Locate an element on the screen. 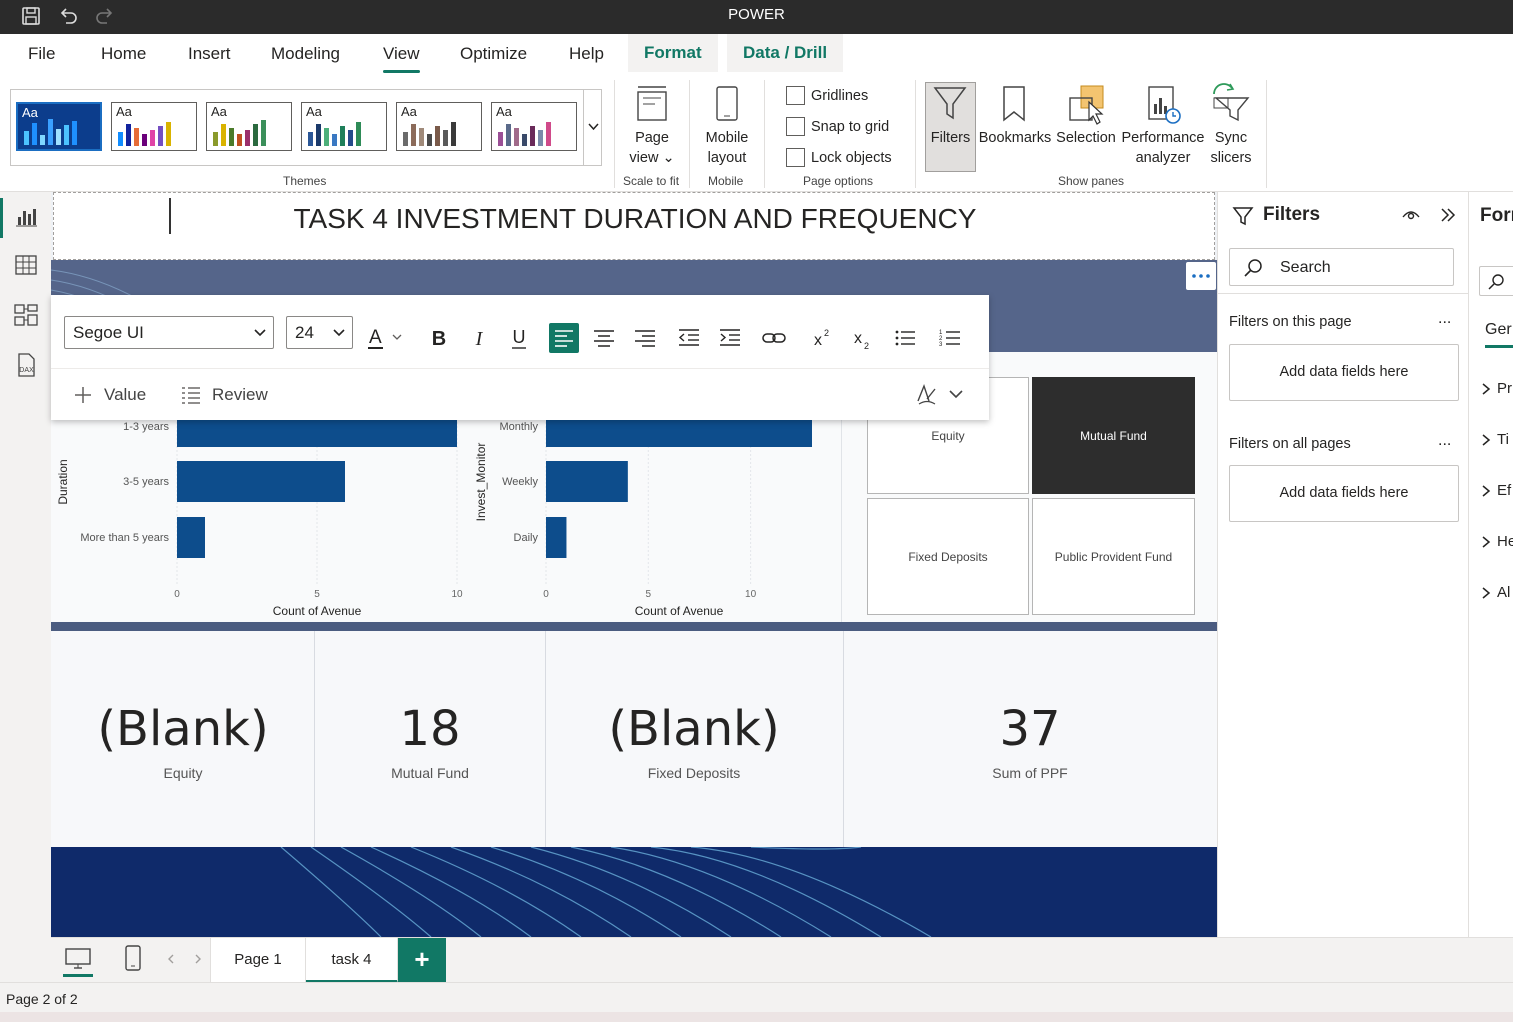 The width and height of the screenshot is (1513, 1022). svg-text: DAX is located at coordinates (26, 370).